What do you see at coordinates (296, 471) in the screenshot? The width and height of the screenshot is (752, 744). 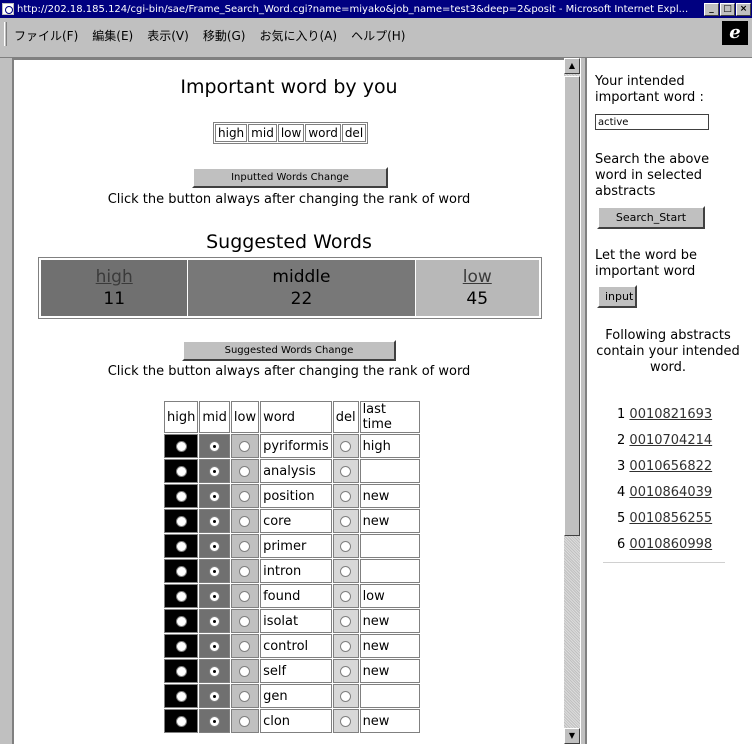 I see `word-cell: analysis` at bounding box center [296, 471].